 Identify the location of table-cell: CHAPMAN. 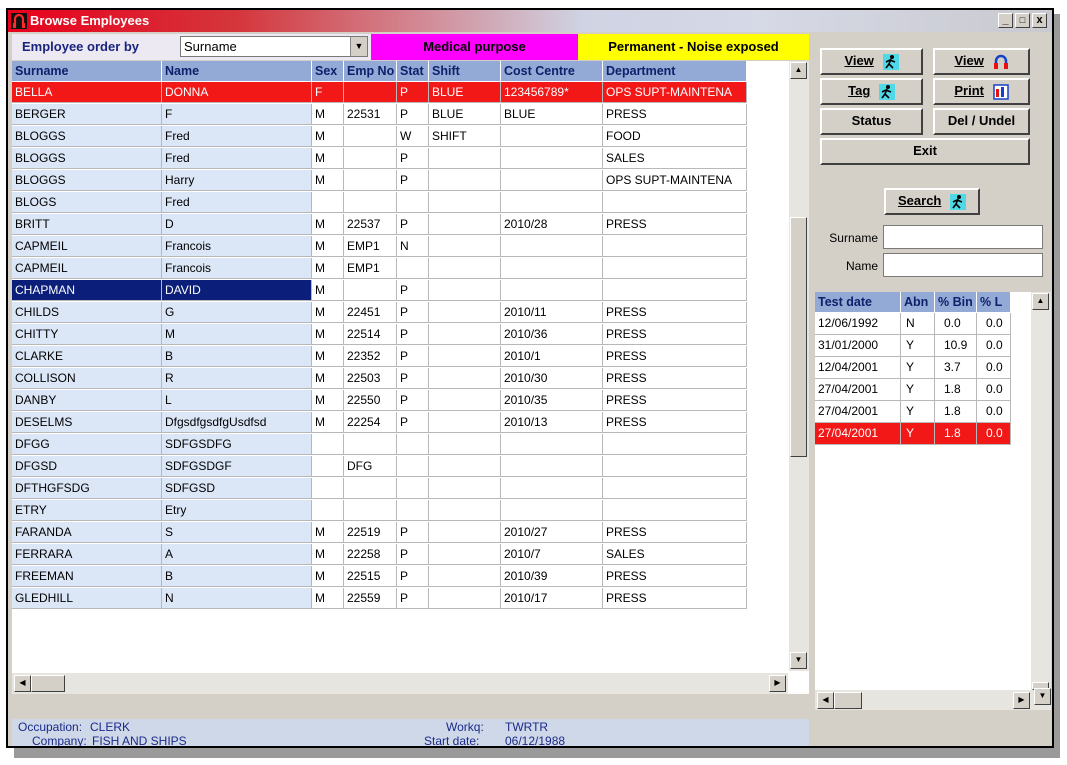
(87, 290).